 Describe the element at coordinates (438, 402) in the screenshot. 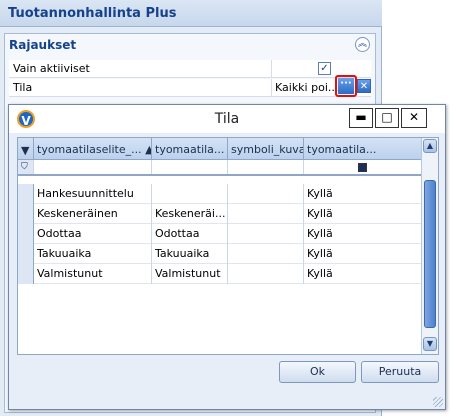

I see `resize-grip-icon` at that location.